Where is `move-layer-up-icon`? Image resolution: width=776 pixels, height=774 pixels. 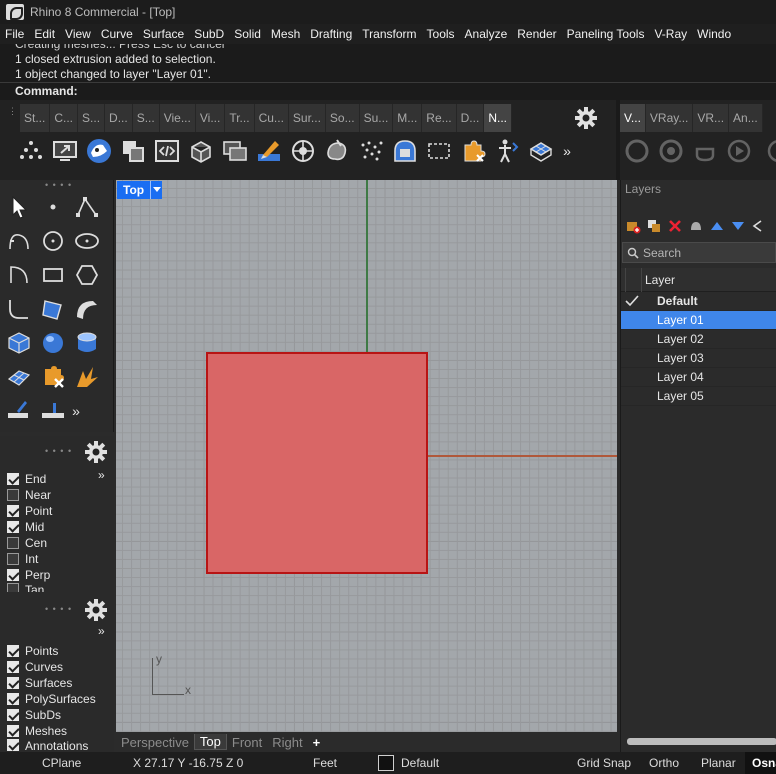
move-layer-up-icon is located at coordinates (717, 226).